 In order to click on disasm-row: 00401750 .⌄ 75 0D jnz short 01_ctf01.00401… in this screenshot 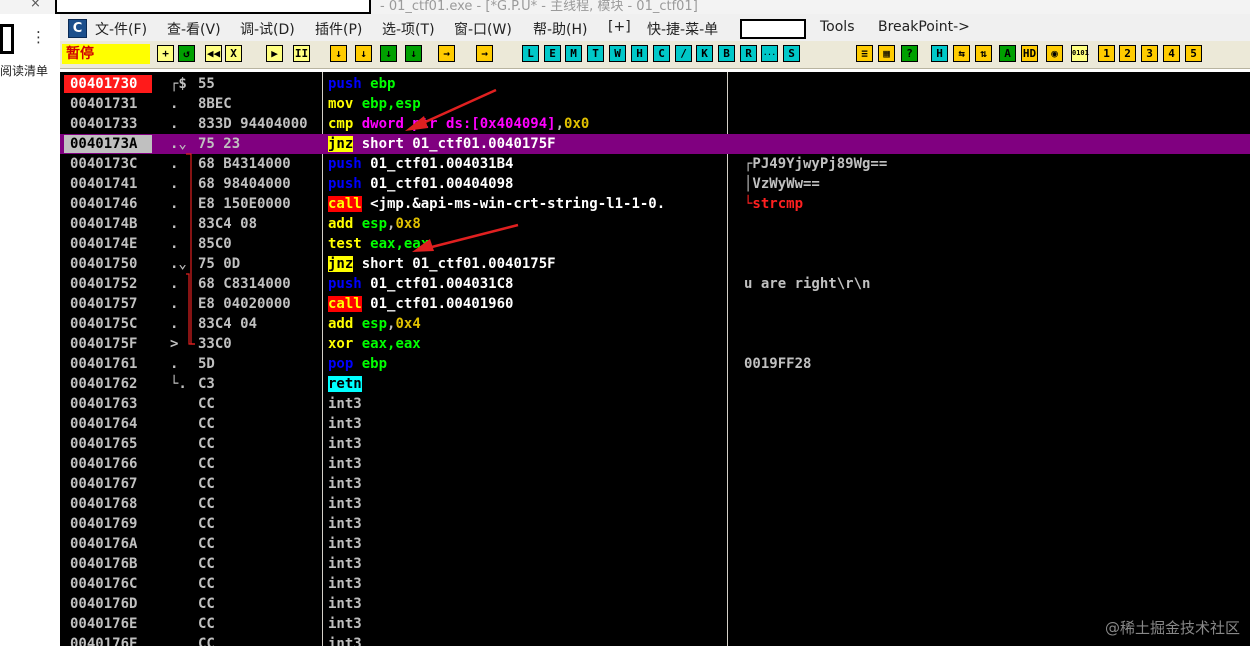, I will do `click(655, 264)`.